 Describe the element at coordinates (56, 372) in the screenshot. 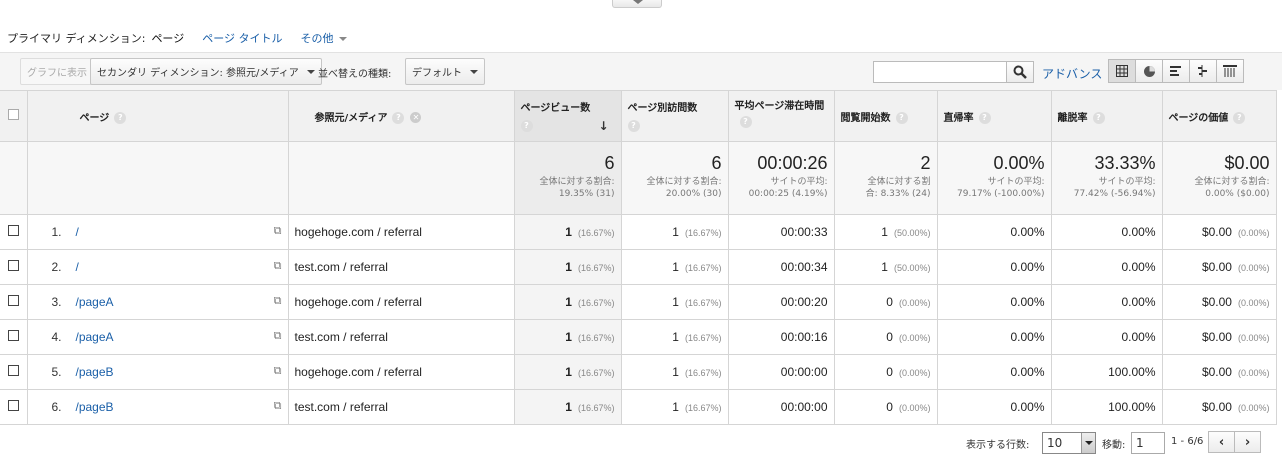

I see `row-number: 5.` at that location.